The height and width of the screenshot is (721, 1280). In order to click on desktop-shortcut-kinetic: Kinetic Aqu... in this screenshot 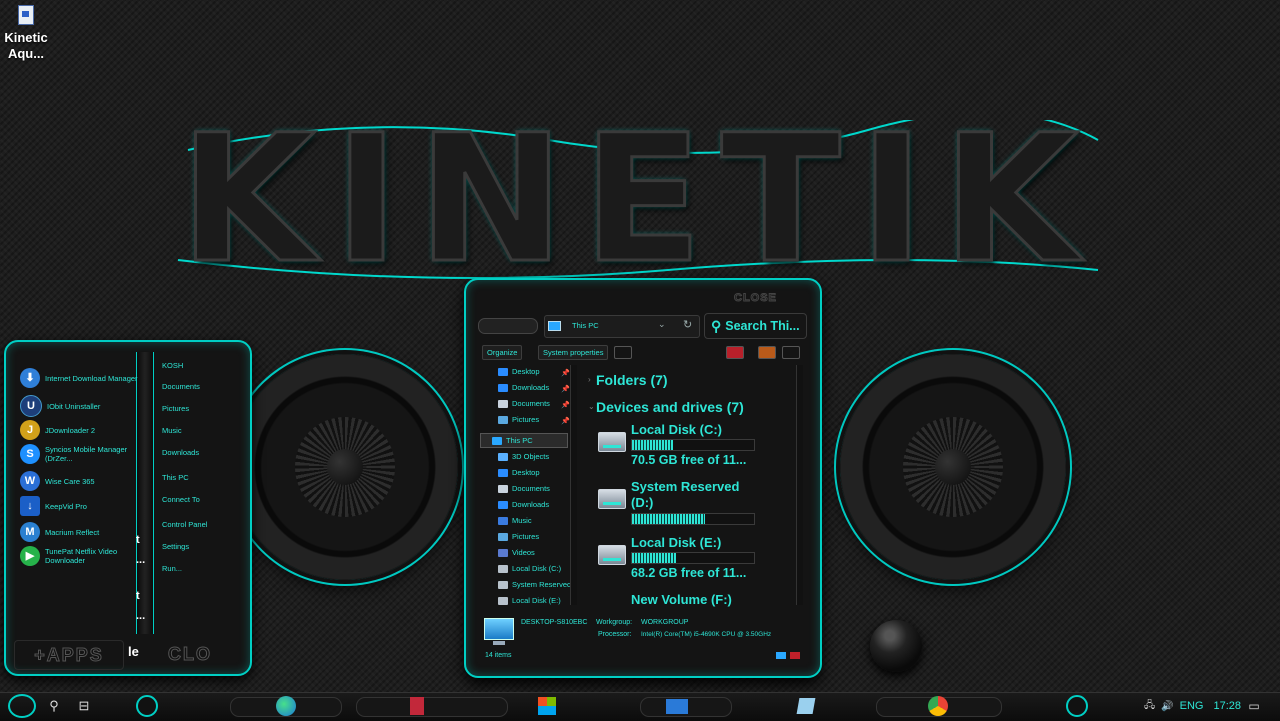, I will do `click(26, 33)`.